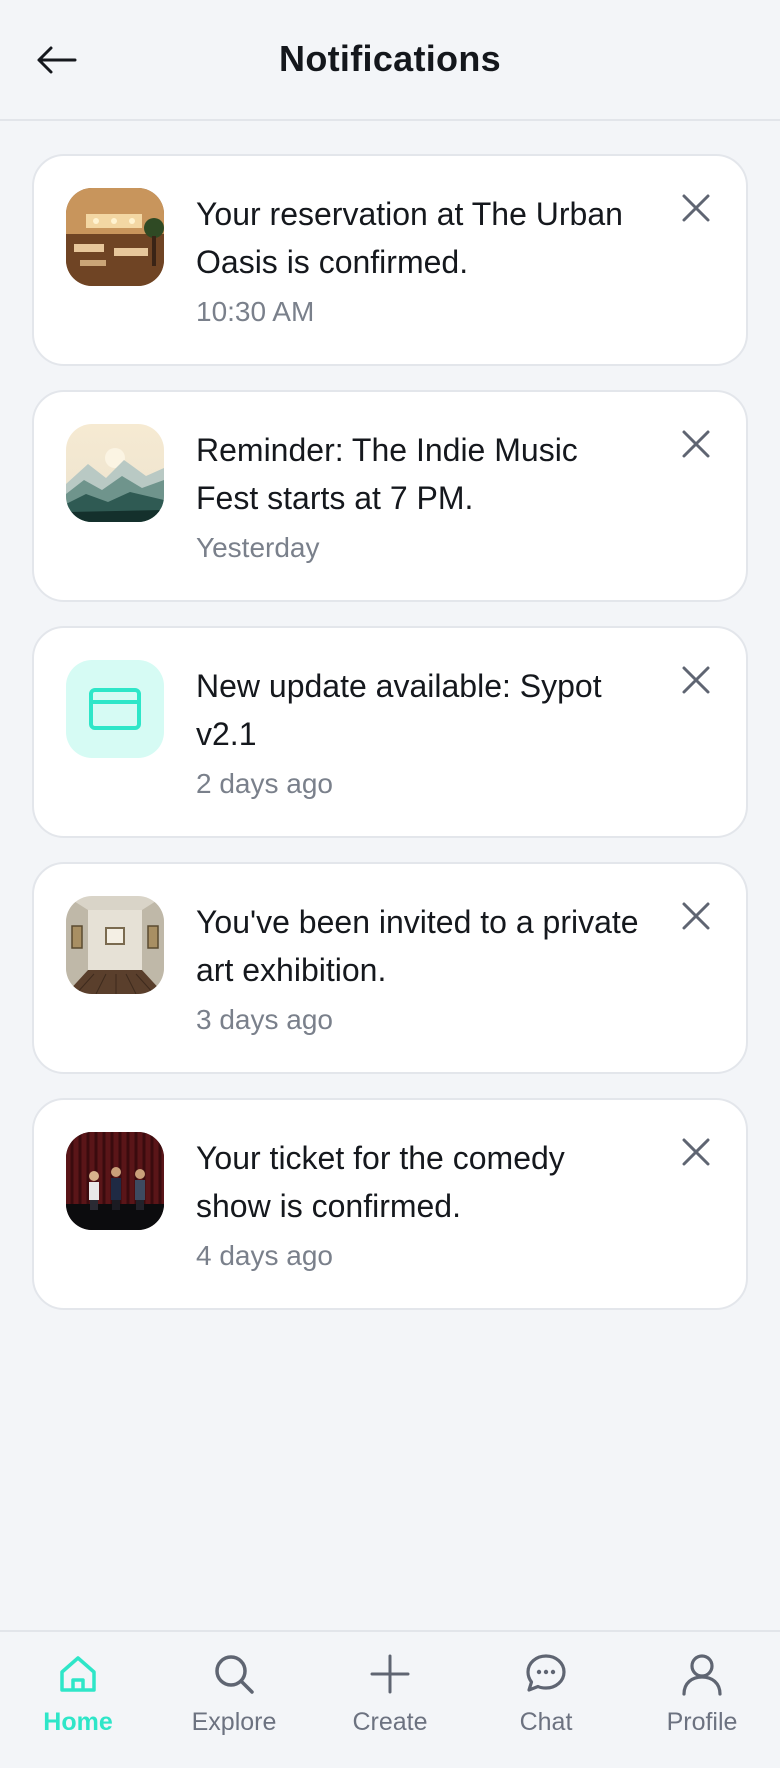 This screenshot has height=1768, width=780. I want to click on page-title: Notifications, so click(390, 58).